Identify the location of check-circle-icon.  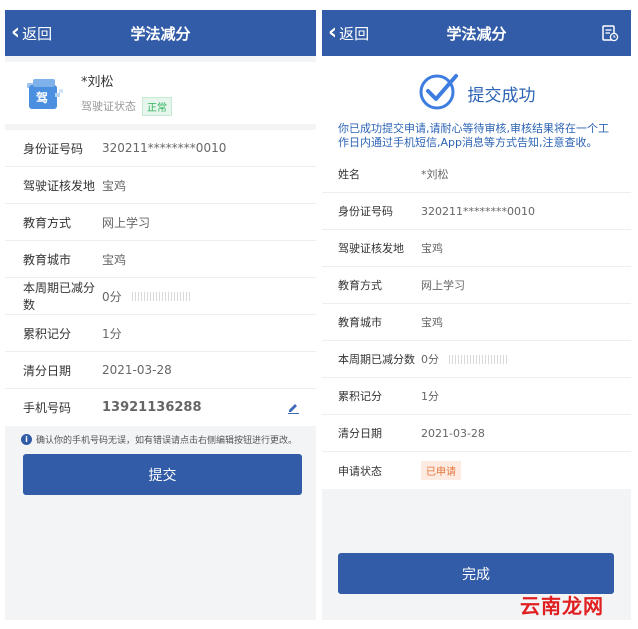
(439, 93).